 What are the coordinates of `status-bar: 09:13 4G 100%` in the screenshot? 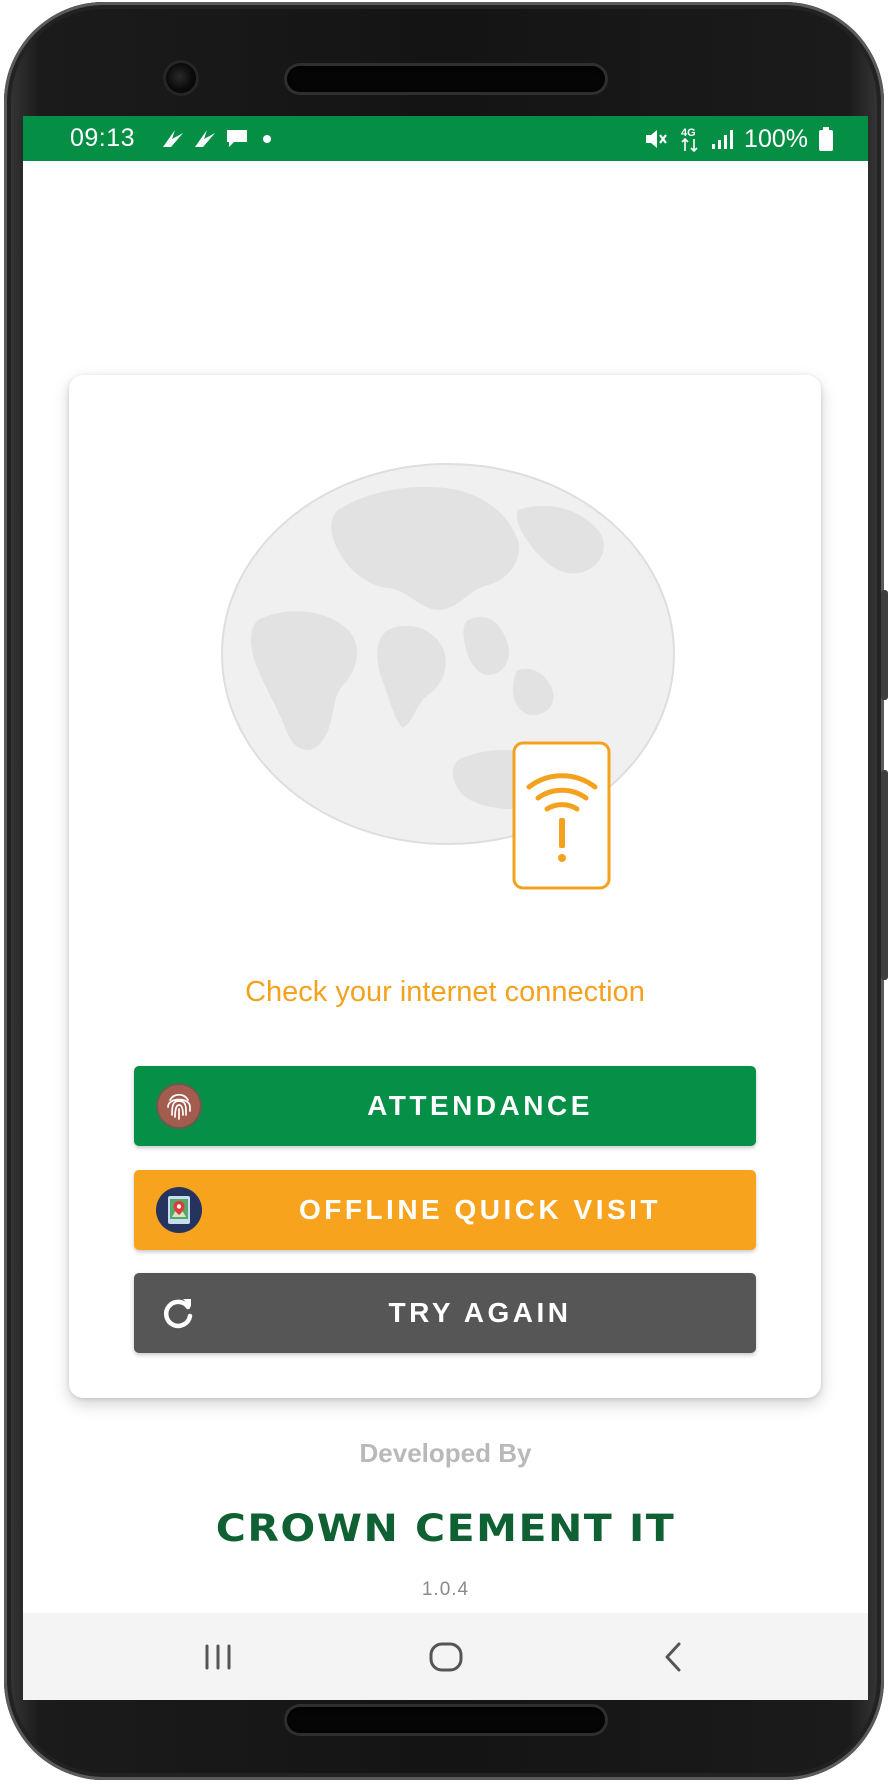 It's located at (445, 138).